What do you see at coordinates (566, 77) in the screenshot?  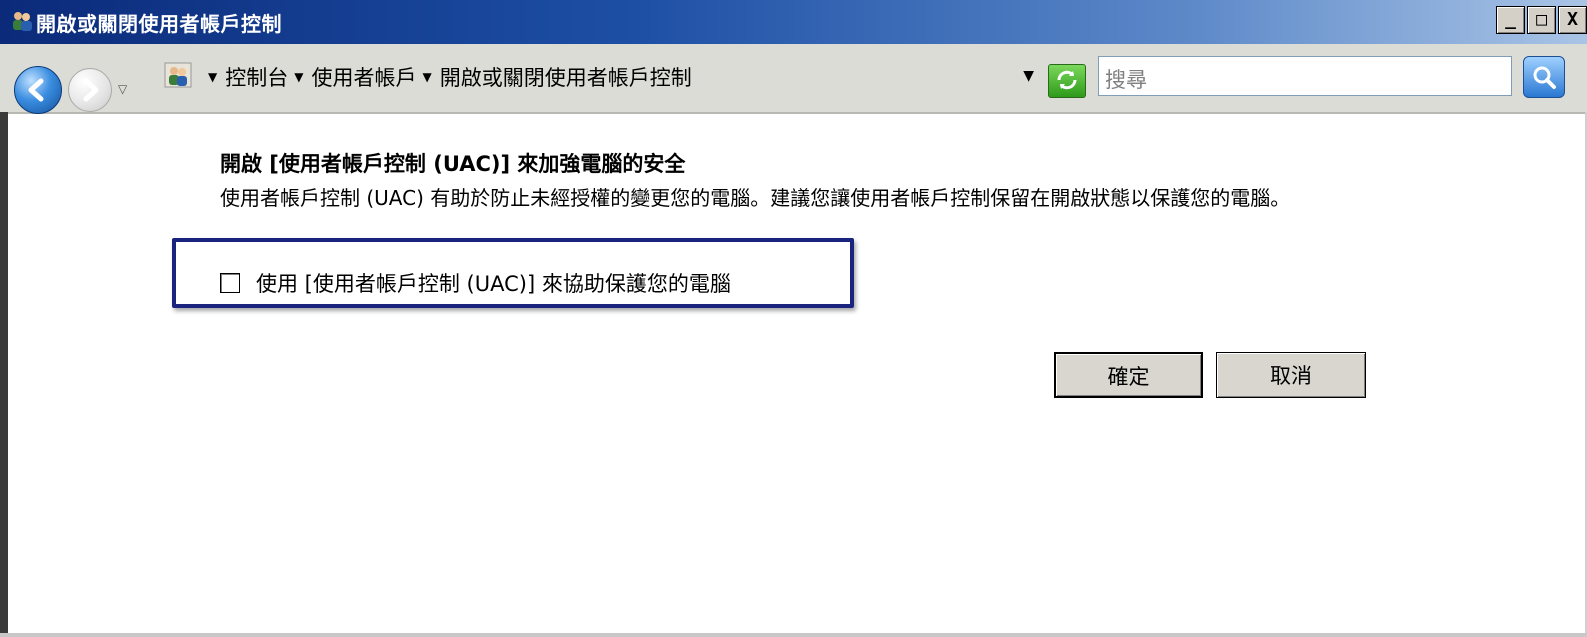 I see `breadcrumb-uac-settings: 開啟或關閉使用者帳戶控制` at bounding box center [566, 77].